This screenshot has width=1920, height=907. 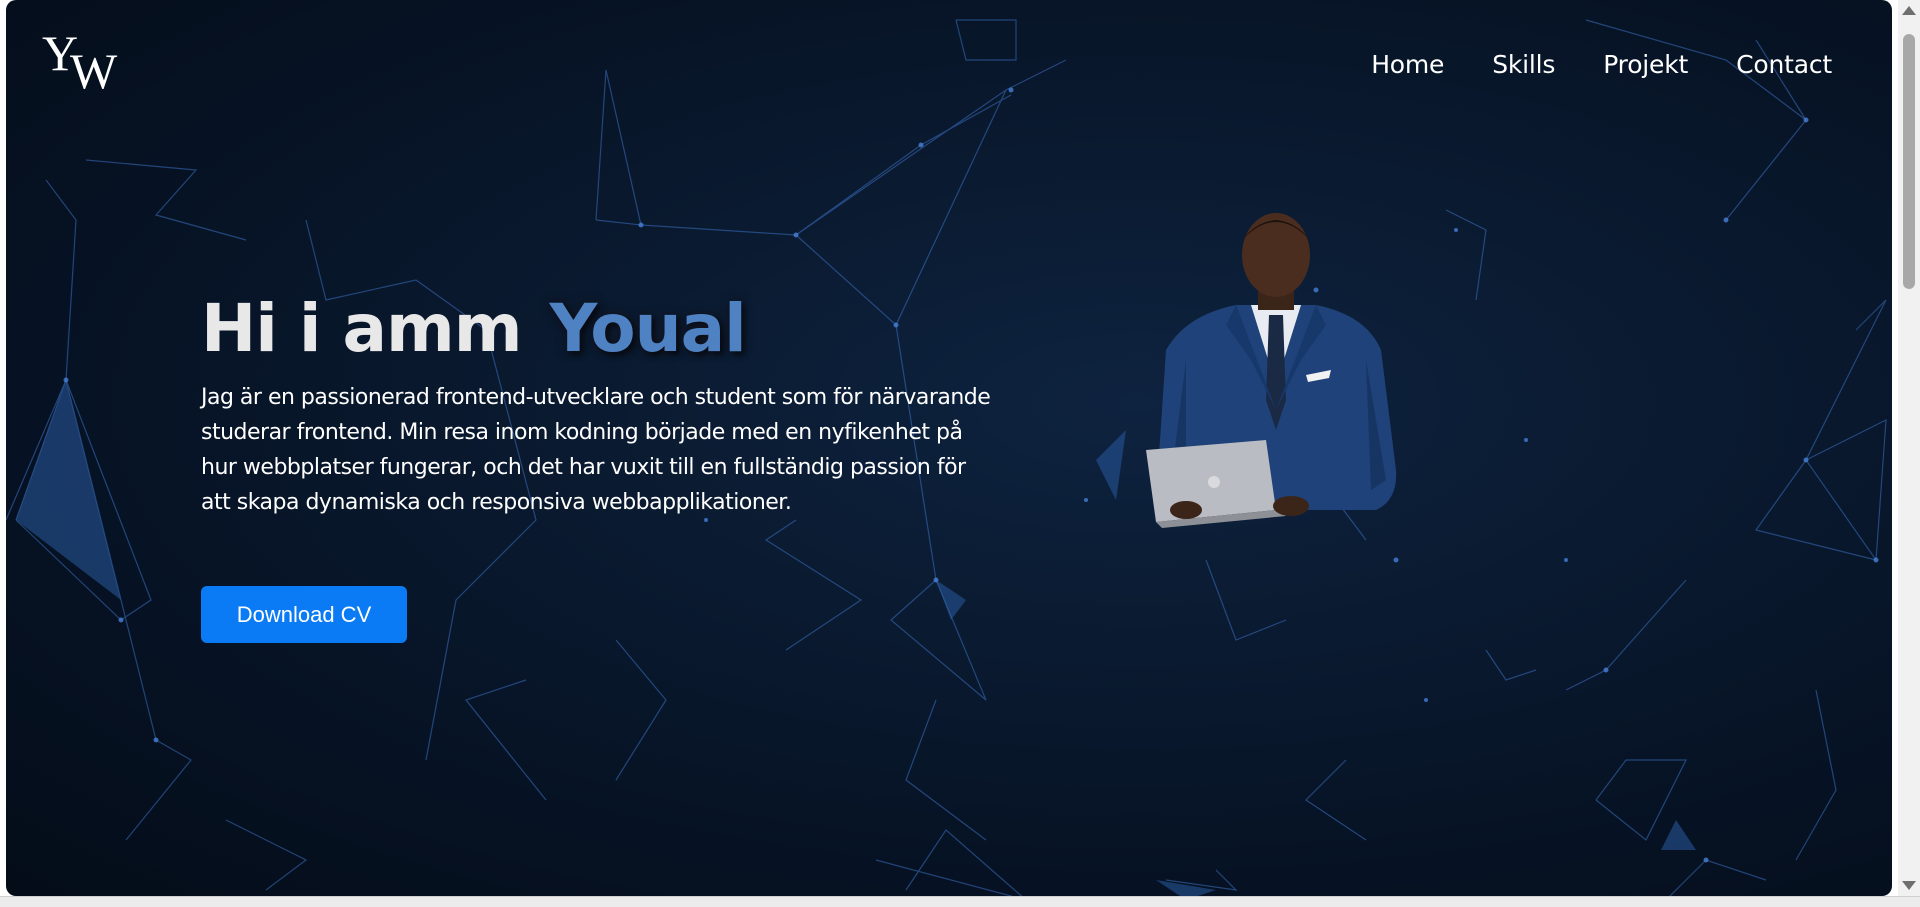 What do you see at coordinates (1523, 64) in the screenshot?
I see `nav-skills: Skills` at bounding box center [1523, 64].